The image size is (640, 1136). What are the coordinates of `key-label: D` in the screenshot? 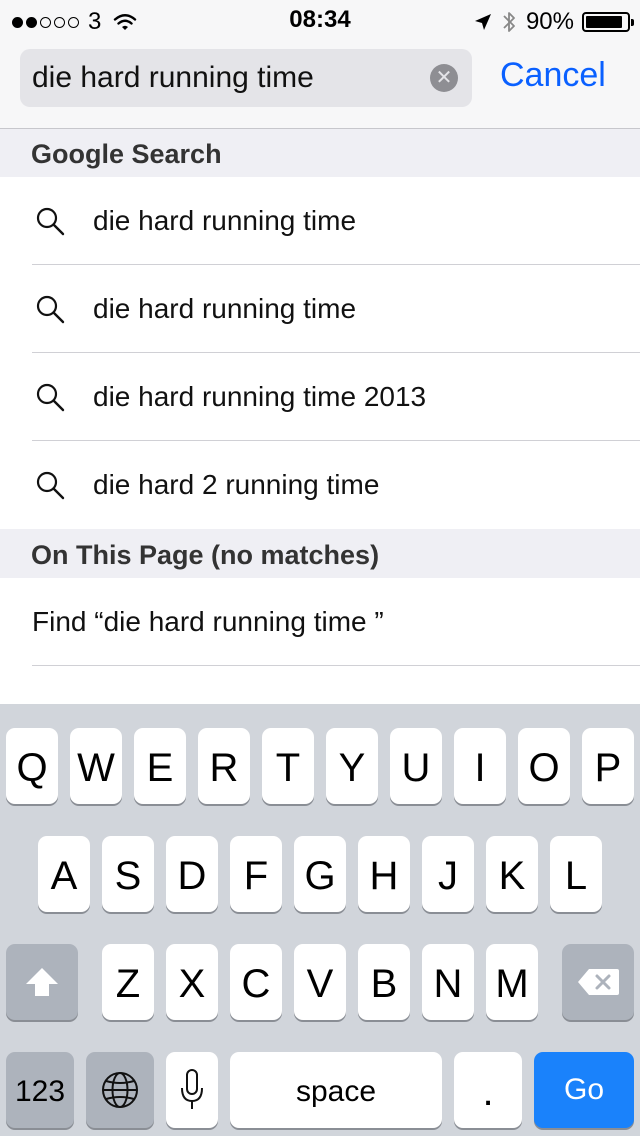 It's located at (192, 876).